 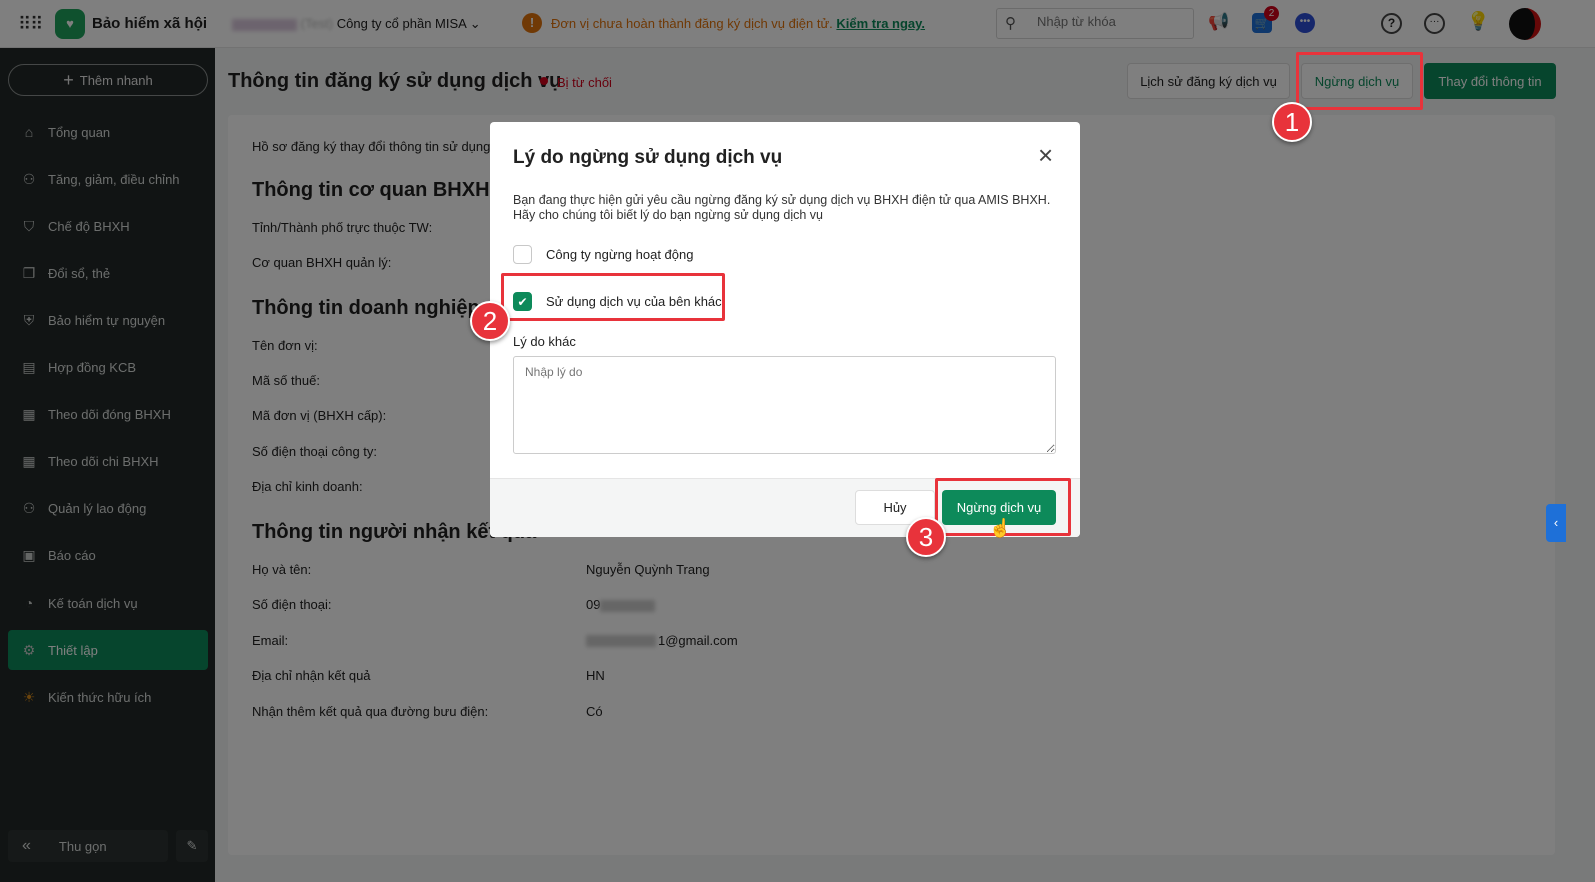 I want to click on expand-panel-tab: ‹, so click(x=1556, y=523).